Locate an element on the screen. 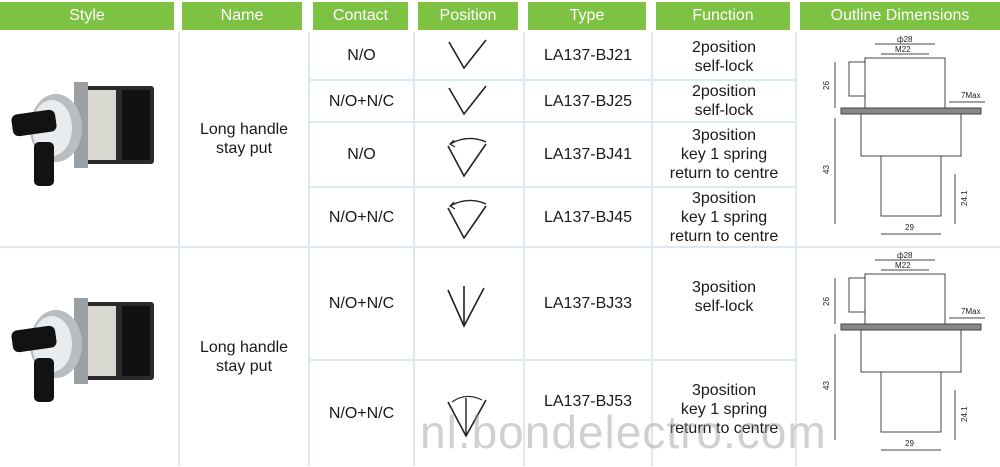  v-3pos-icon is located at coordinates (466, 307).